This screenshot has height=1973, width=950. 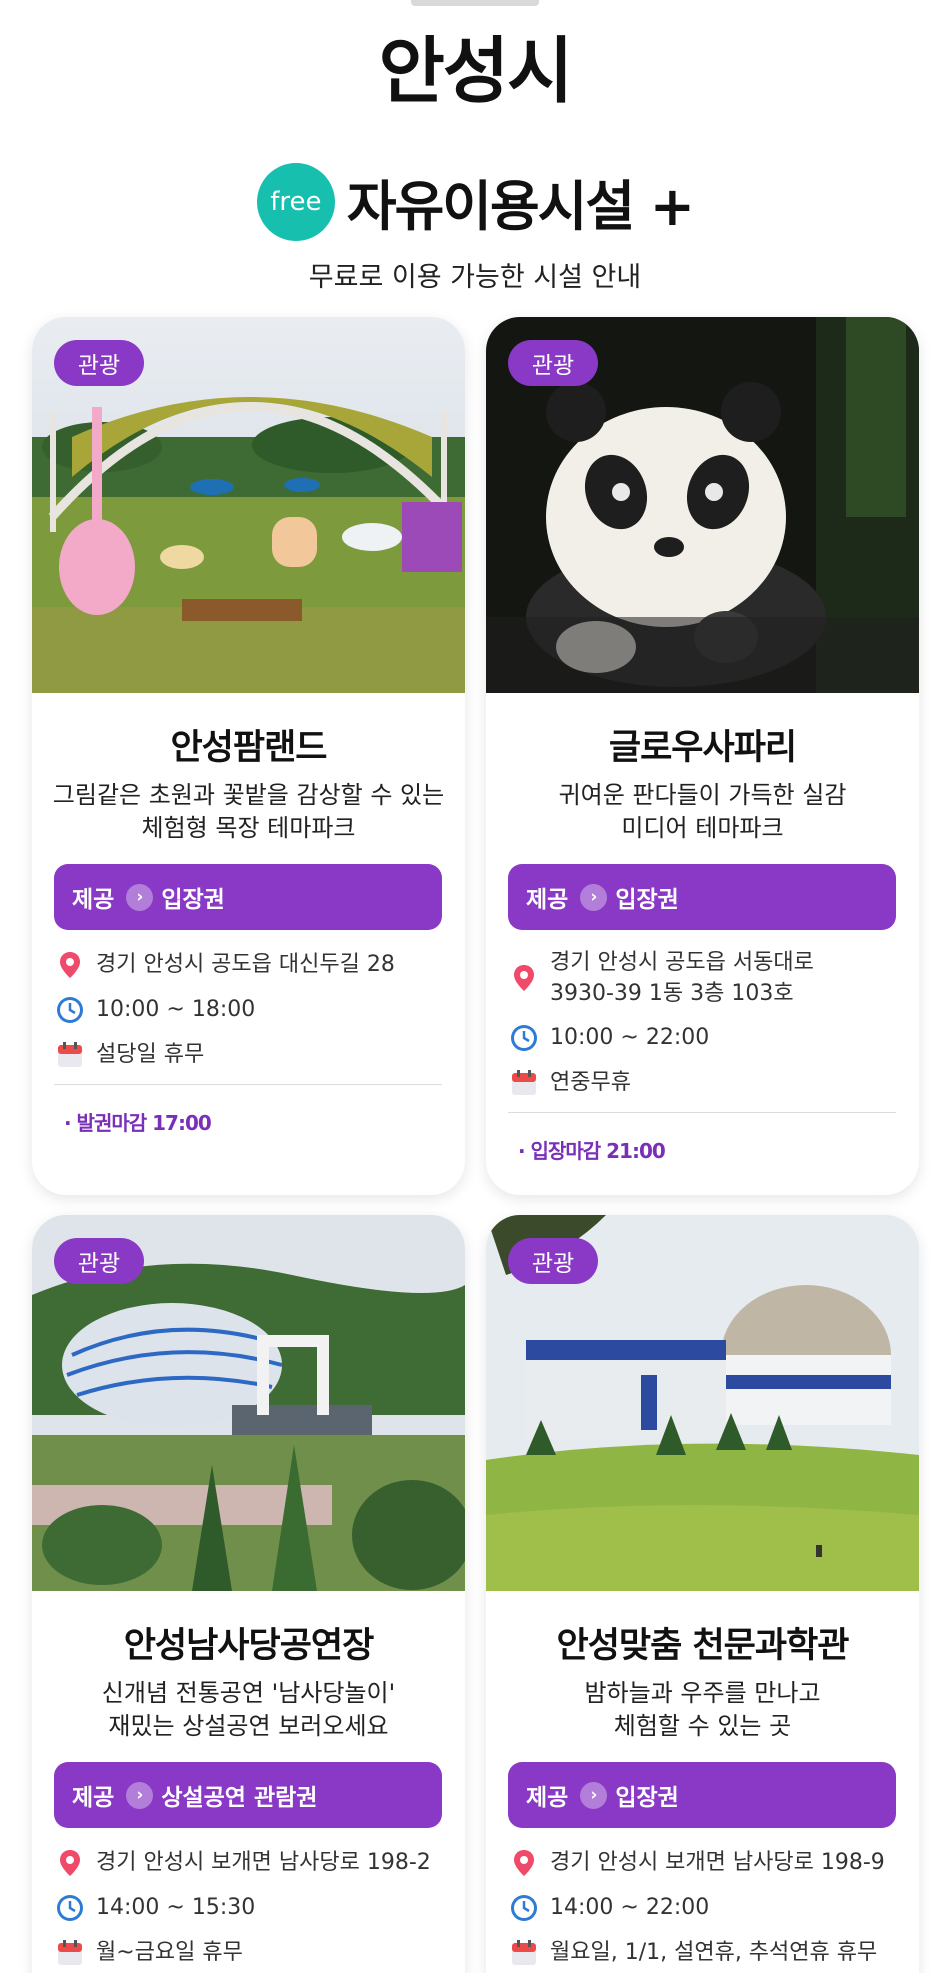 I want to click on free-badge: free, so click(x=295, y=201).